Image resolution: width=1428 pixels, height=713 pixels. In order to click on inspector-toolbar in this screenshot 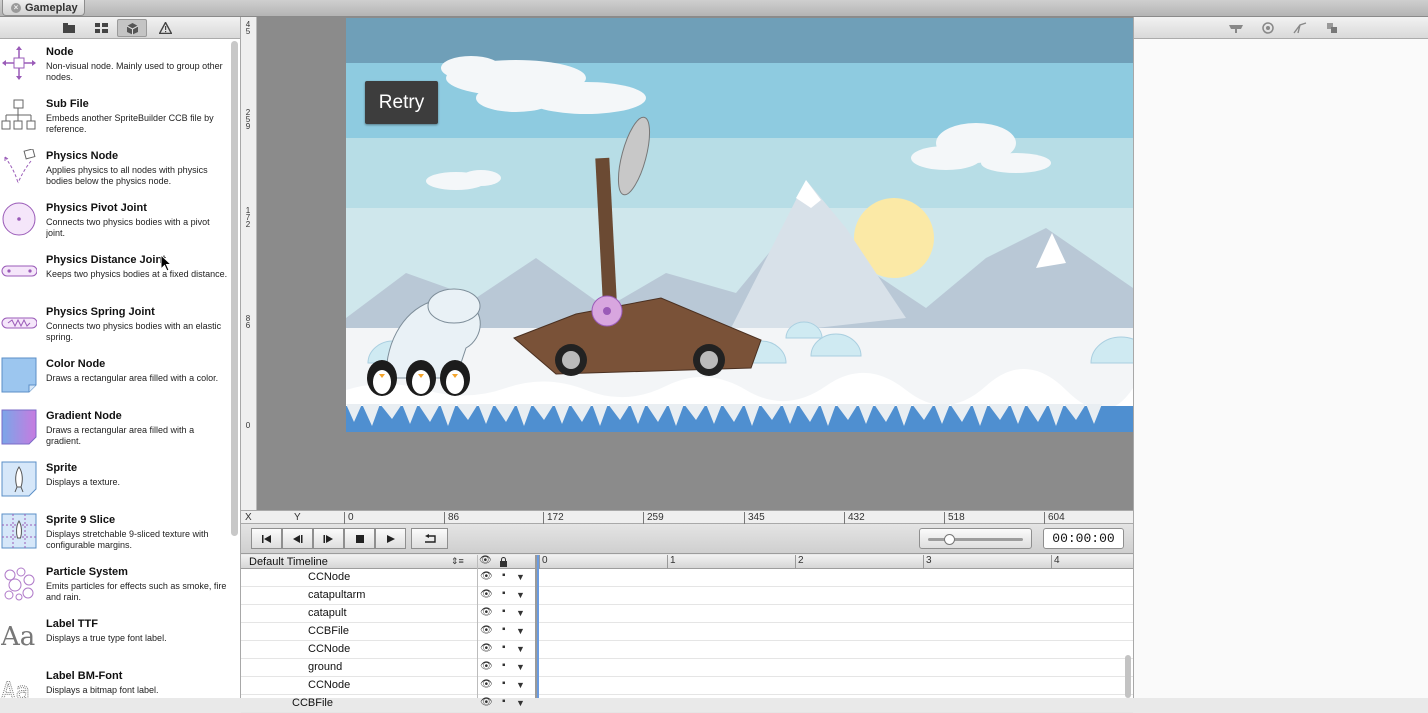, I will do `click(1281, 28)`.